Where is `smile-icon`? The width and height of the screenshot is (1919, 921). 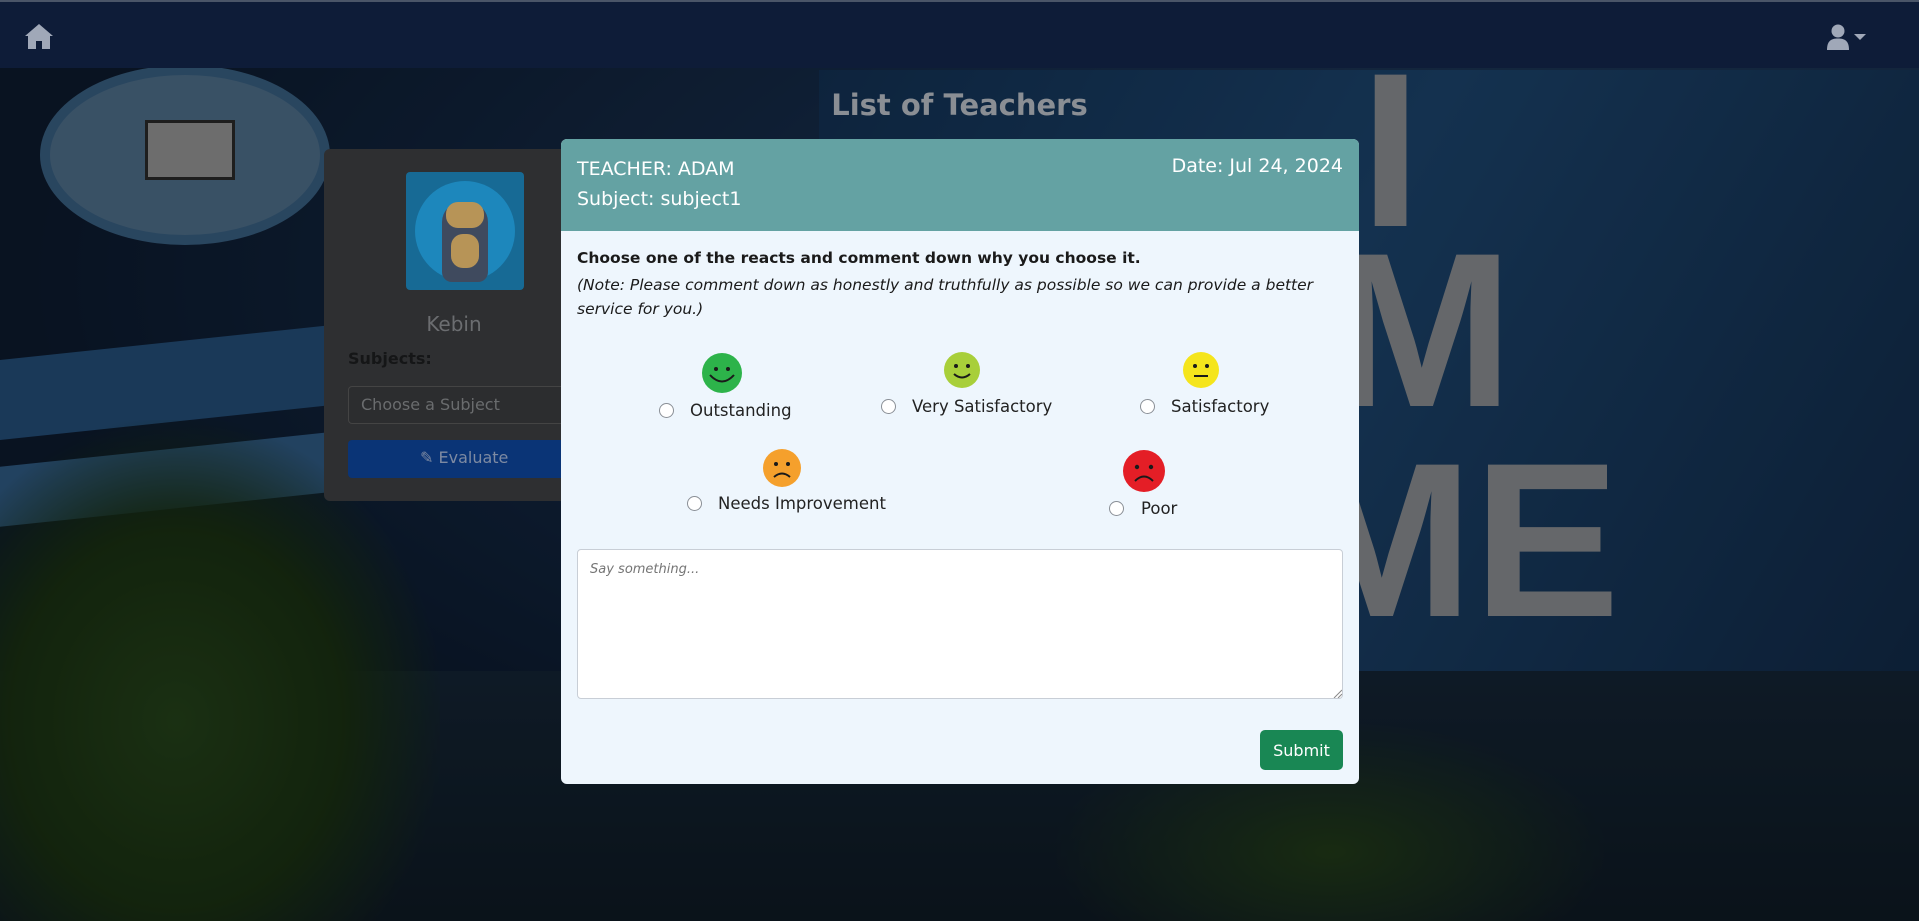
smile-icon is located at coordinates (962, 370).